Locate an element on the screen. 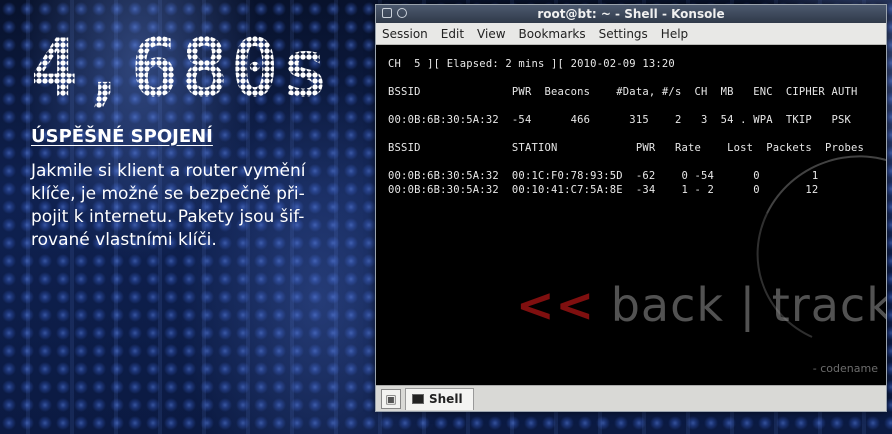 Image resolution: width=892 pixels, height=434 pixels. new-tab-icon: ▣ is located at coordinates (391, 398).